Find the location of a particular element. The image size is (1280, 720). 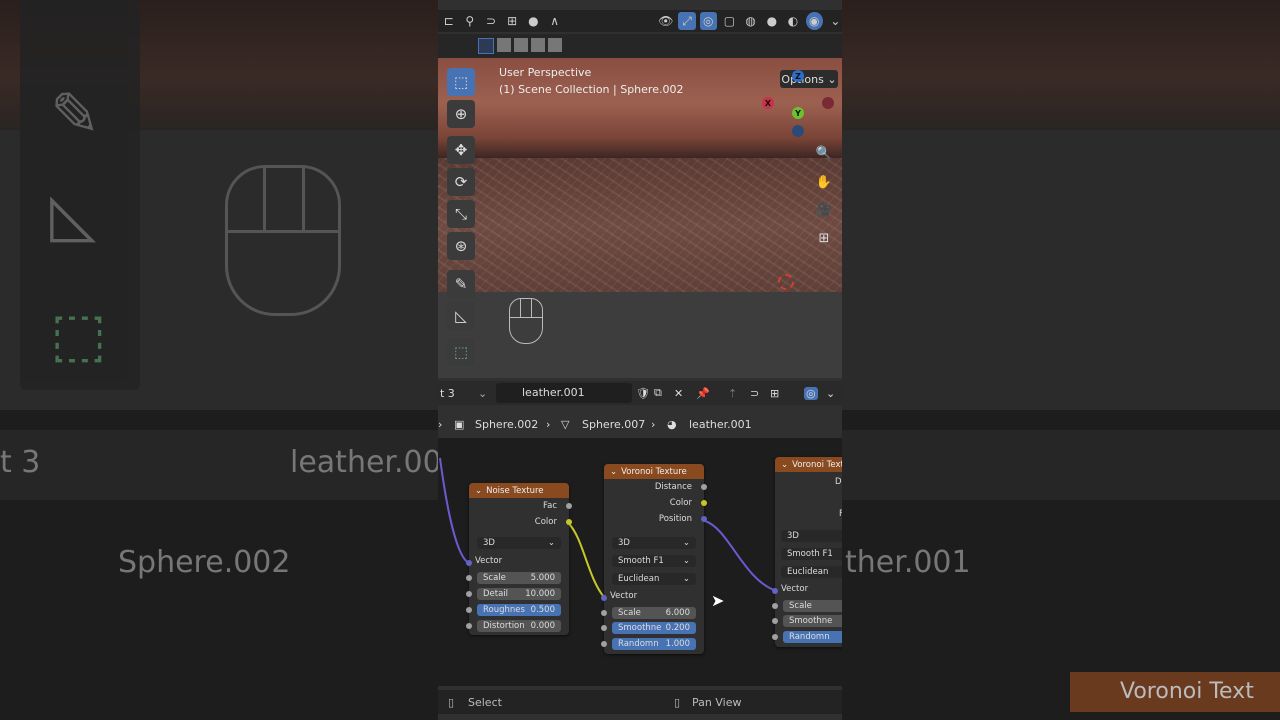

snap-icon: ⊃ is located at coordinates (490, 21).